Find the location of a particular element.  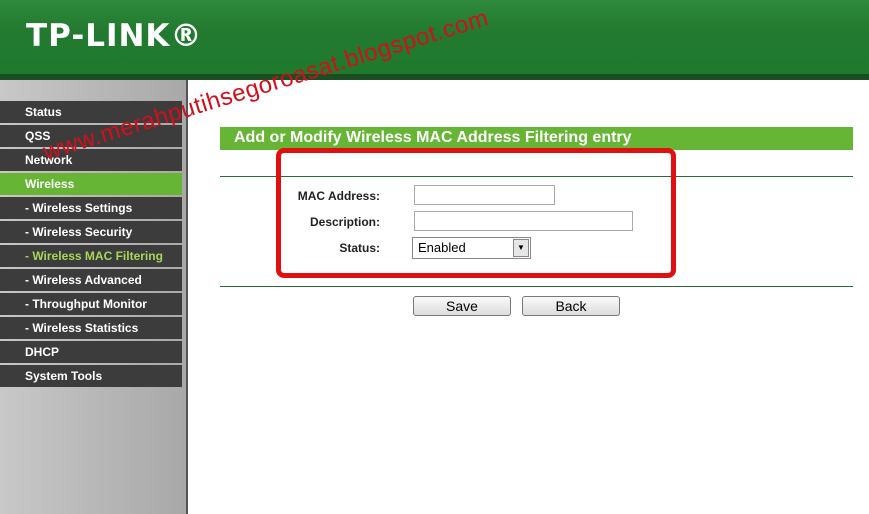

mac-address-input is located at coordinates (484, 195).